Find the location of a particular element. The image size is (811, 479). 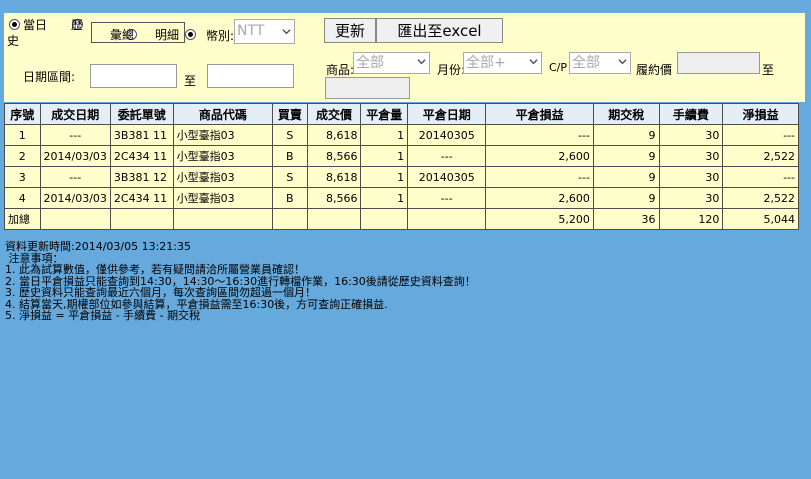

table-cell: 2014/03/03 is located at coordinates (75, 198).